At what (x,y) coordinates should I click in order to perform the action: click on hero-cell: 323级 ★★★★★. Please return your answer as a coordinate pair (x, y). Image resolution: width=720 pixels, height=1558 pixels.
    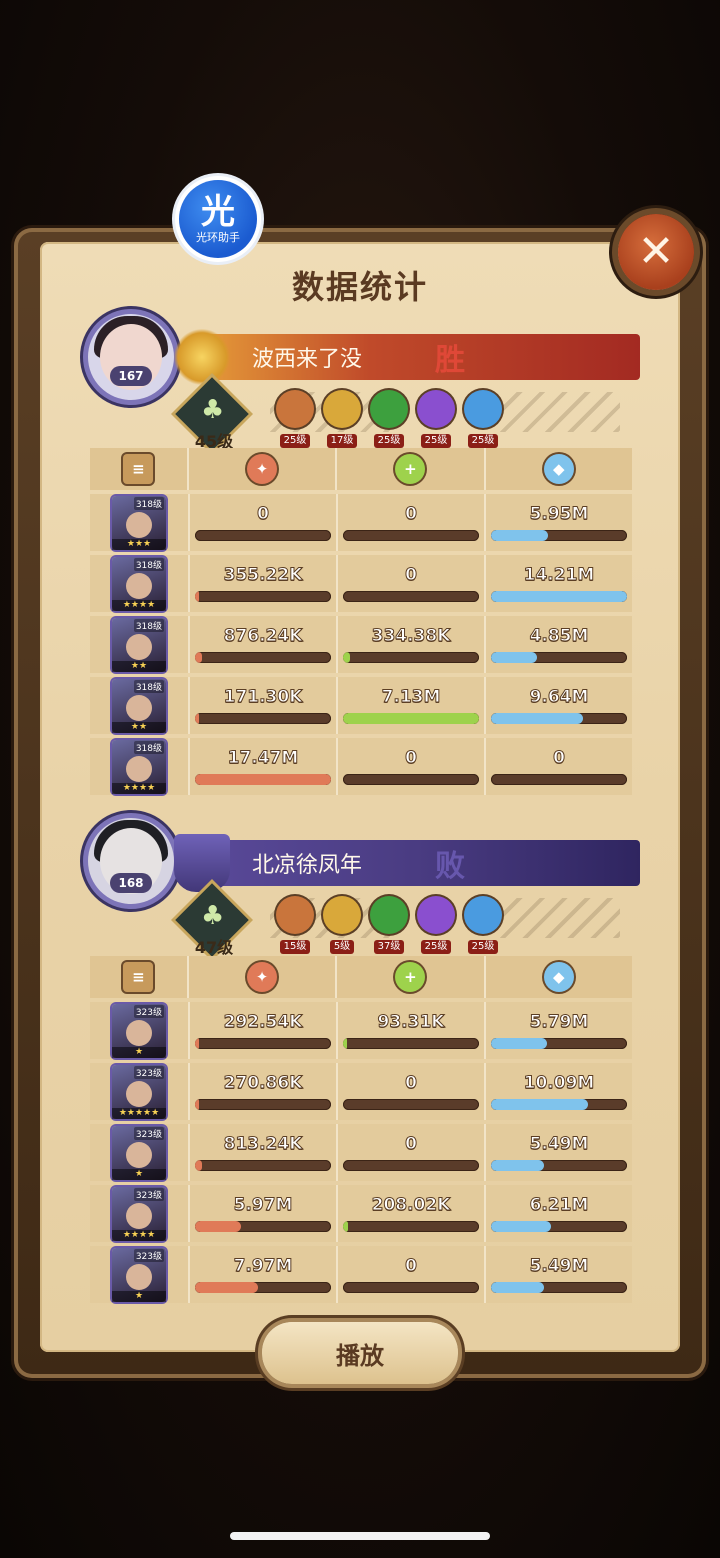
    Looking at the image, I should click on (139, 1091).